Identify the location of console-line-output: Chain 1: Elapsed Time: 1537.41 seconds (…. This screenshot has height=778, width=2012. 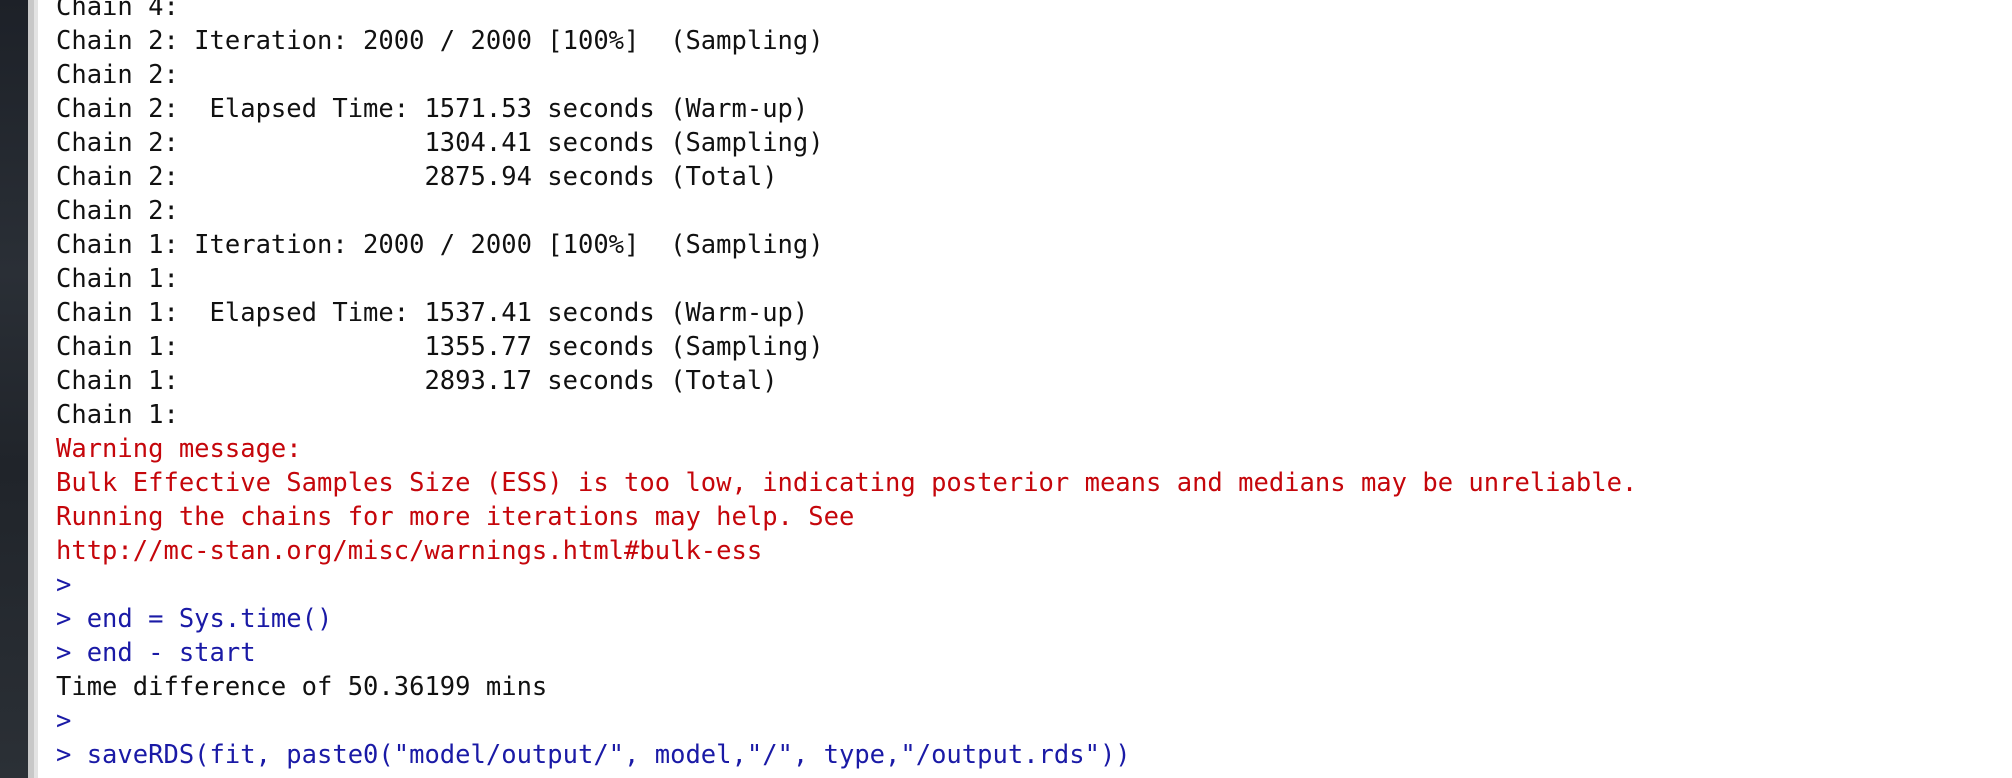
(432, 313).